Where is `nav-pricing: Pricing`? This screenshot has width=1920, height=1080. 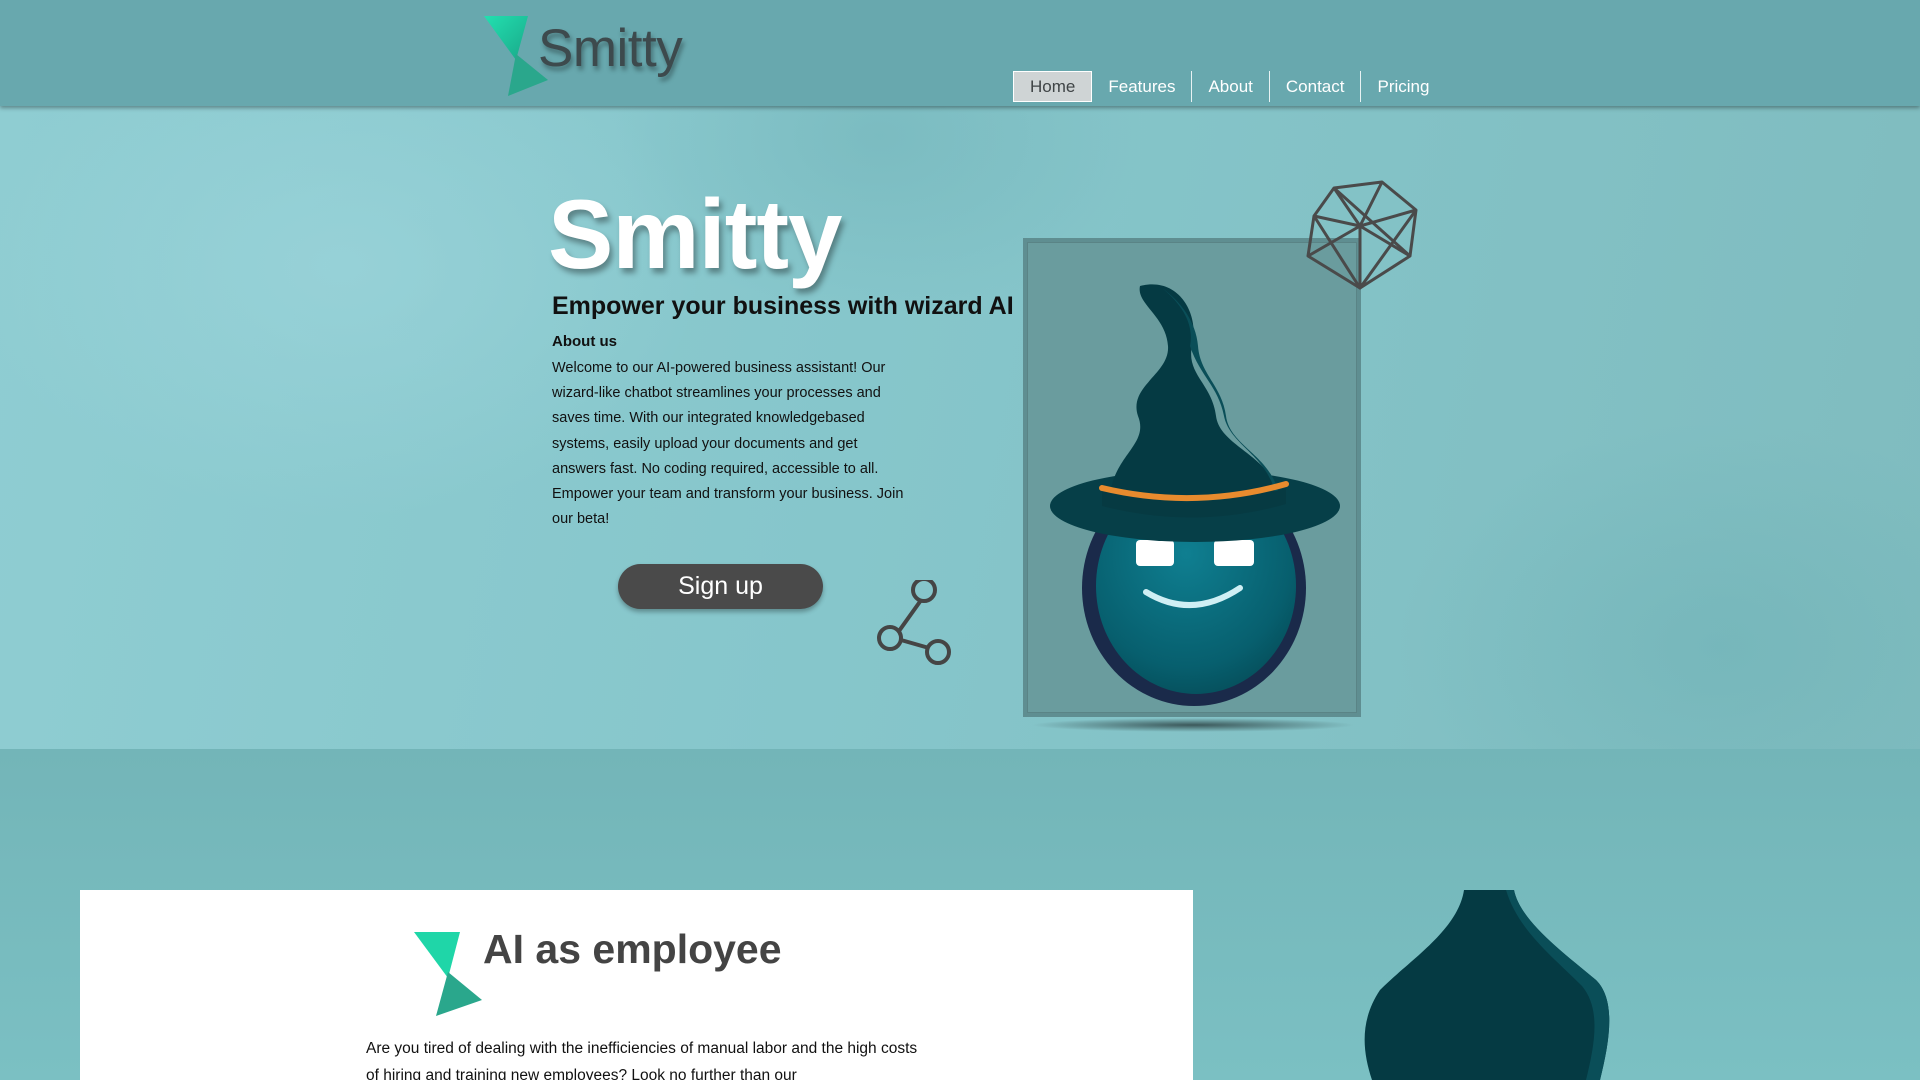
nav-pricing: Pricing is located at coordinates (1402, 86).